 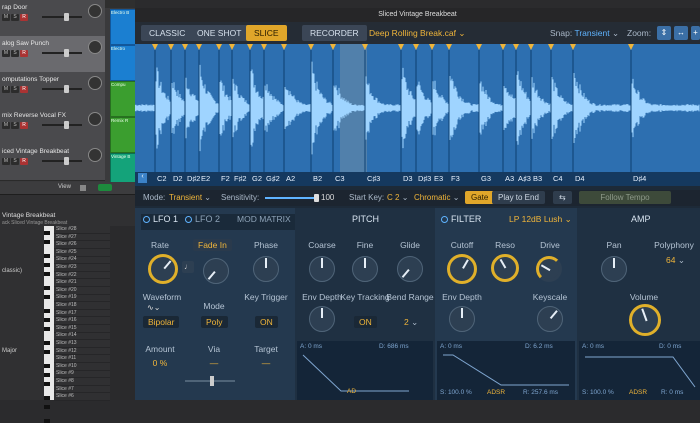 What do you see at coordinates (266, 322) in the screenshot?
I see `key-trigger-value: ON` at bounding box center [266, 322].